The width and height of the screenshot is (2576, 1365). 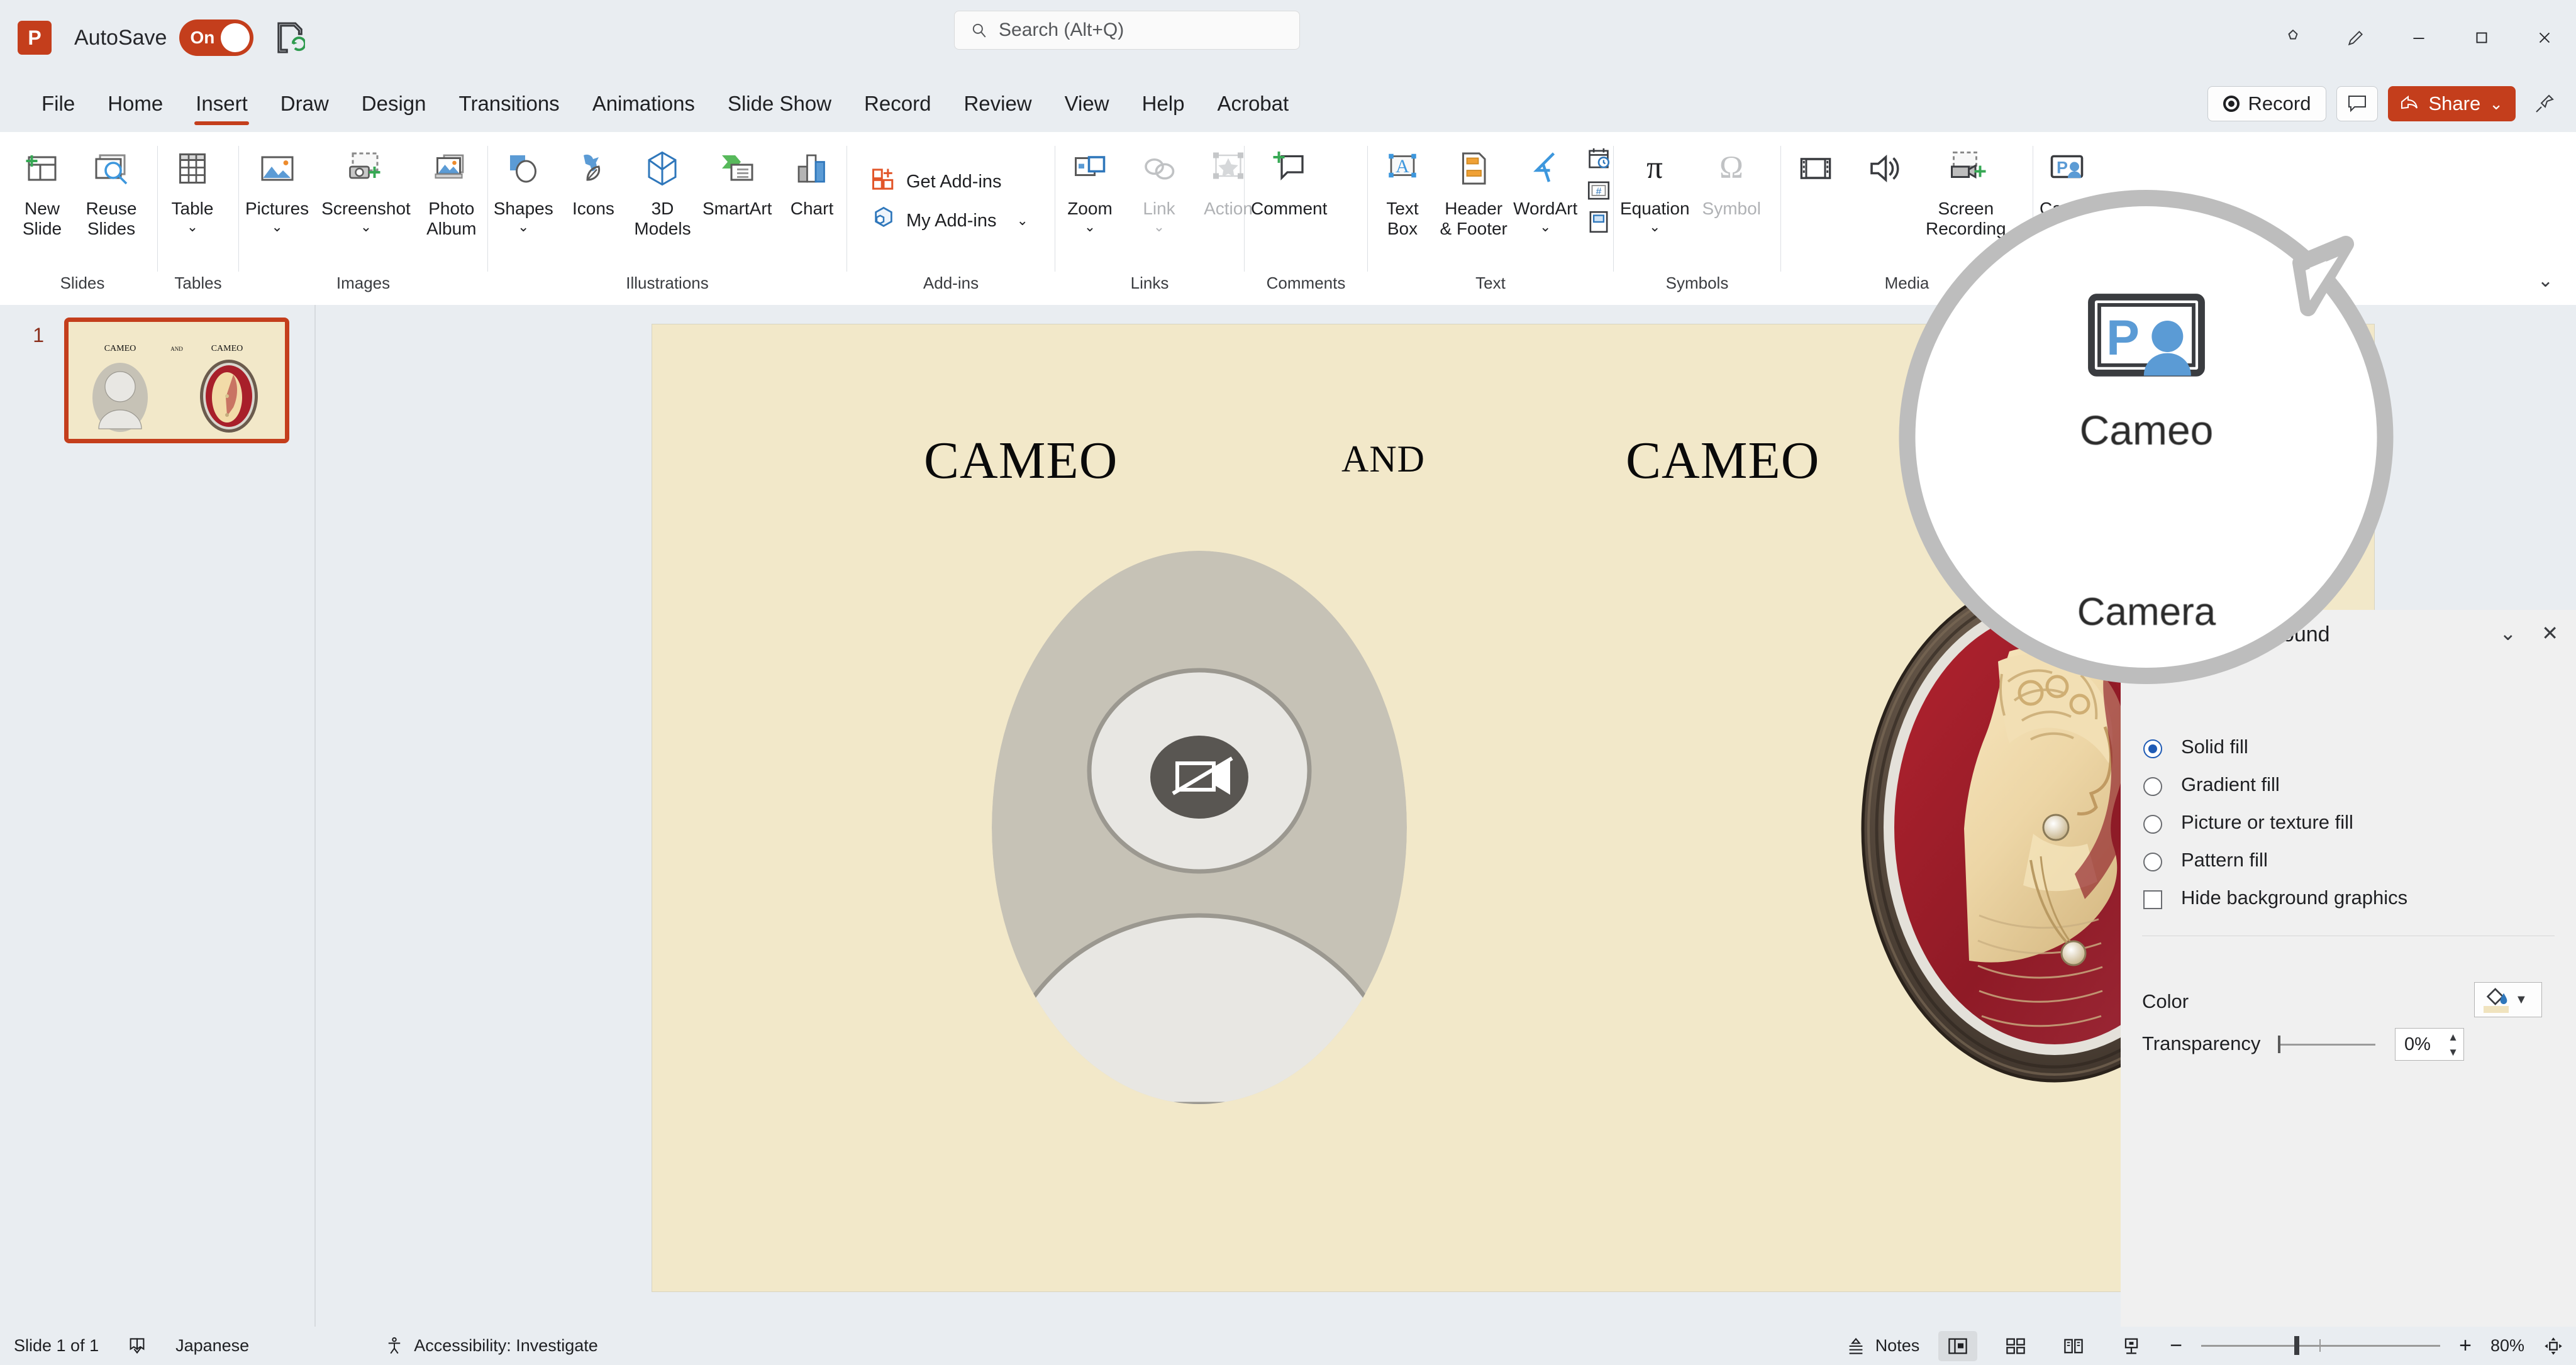 I want to click on screenshot-button: Screenshot ⌄, so click(x=366, y=188).